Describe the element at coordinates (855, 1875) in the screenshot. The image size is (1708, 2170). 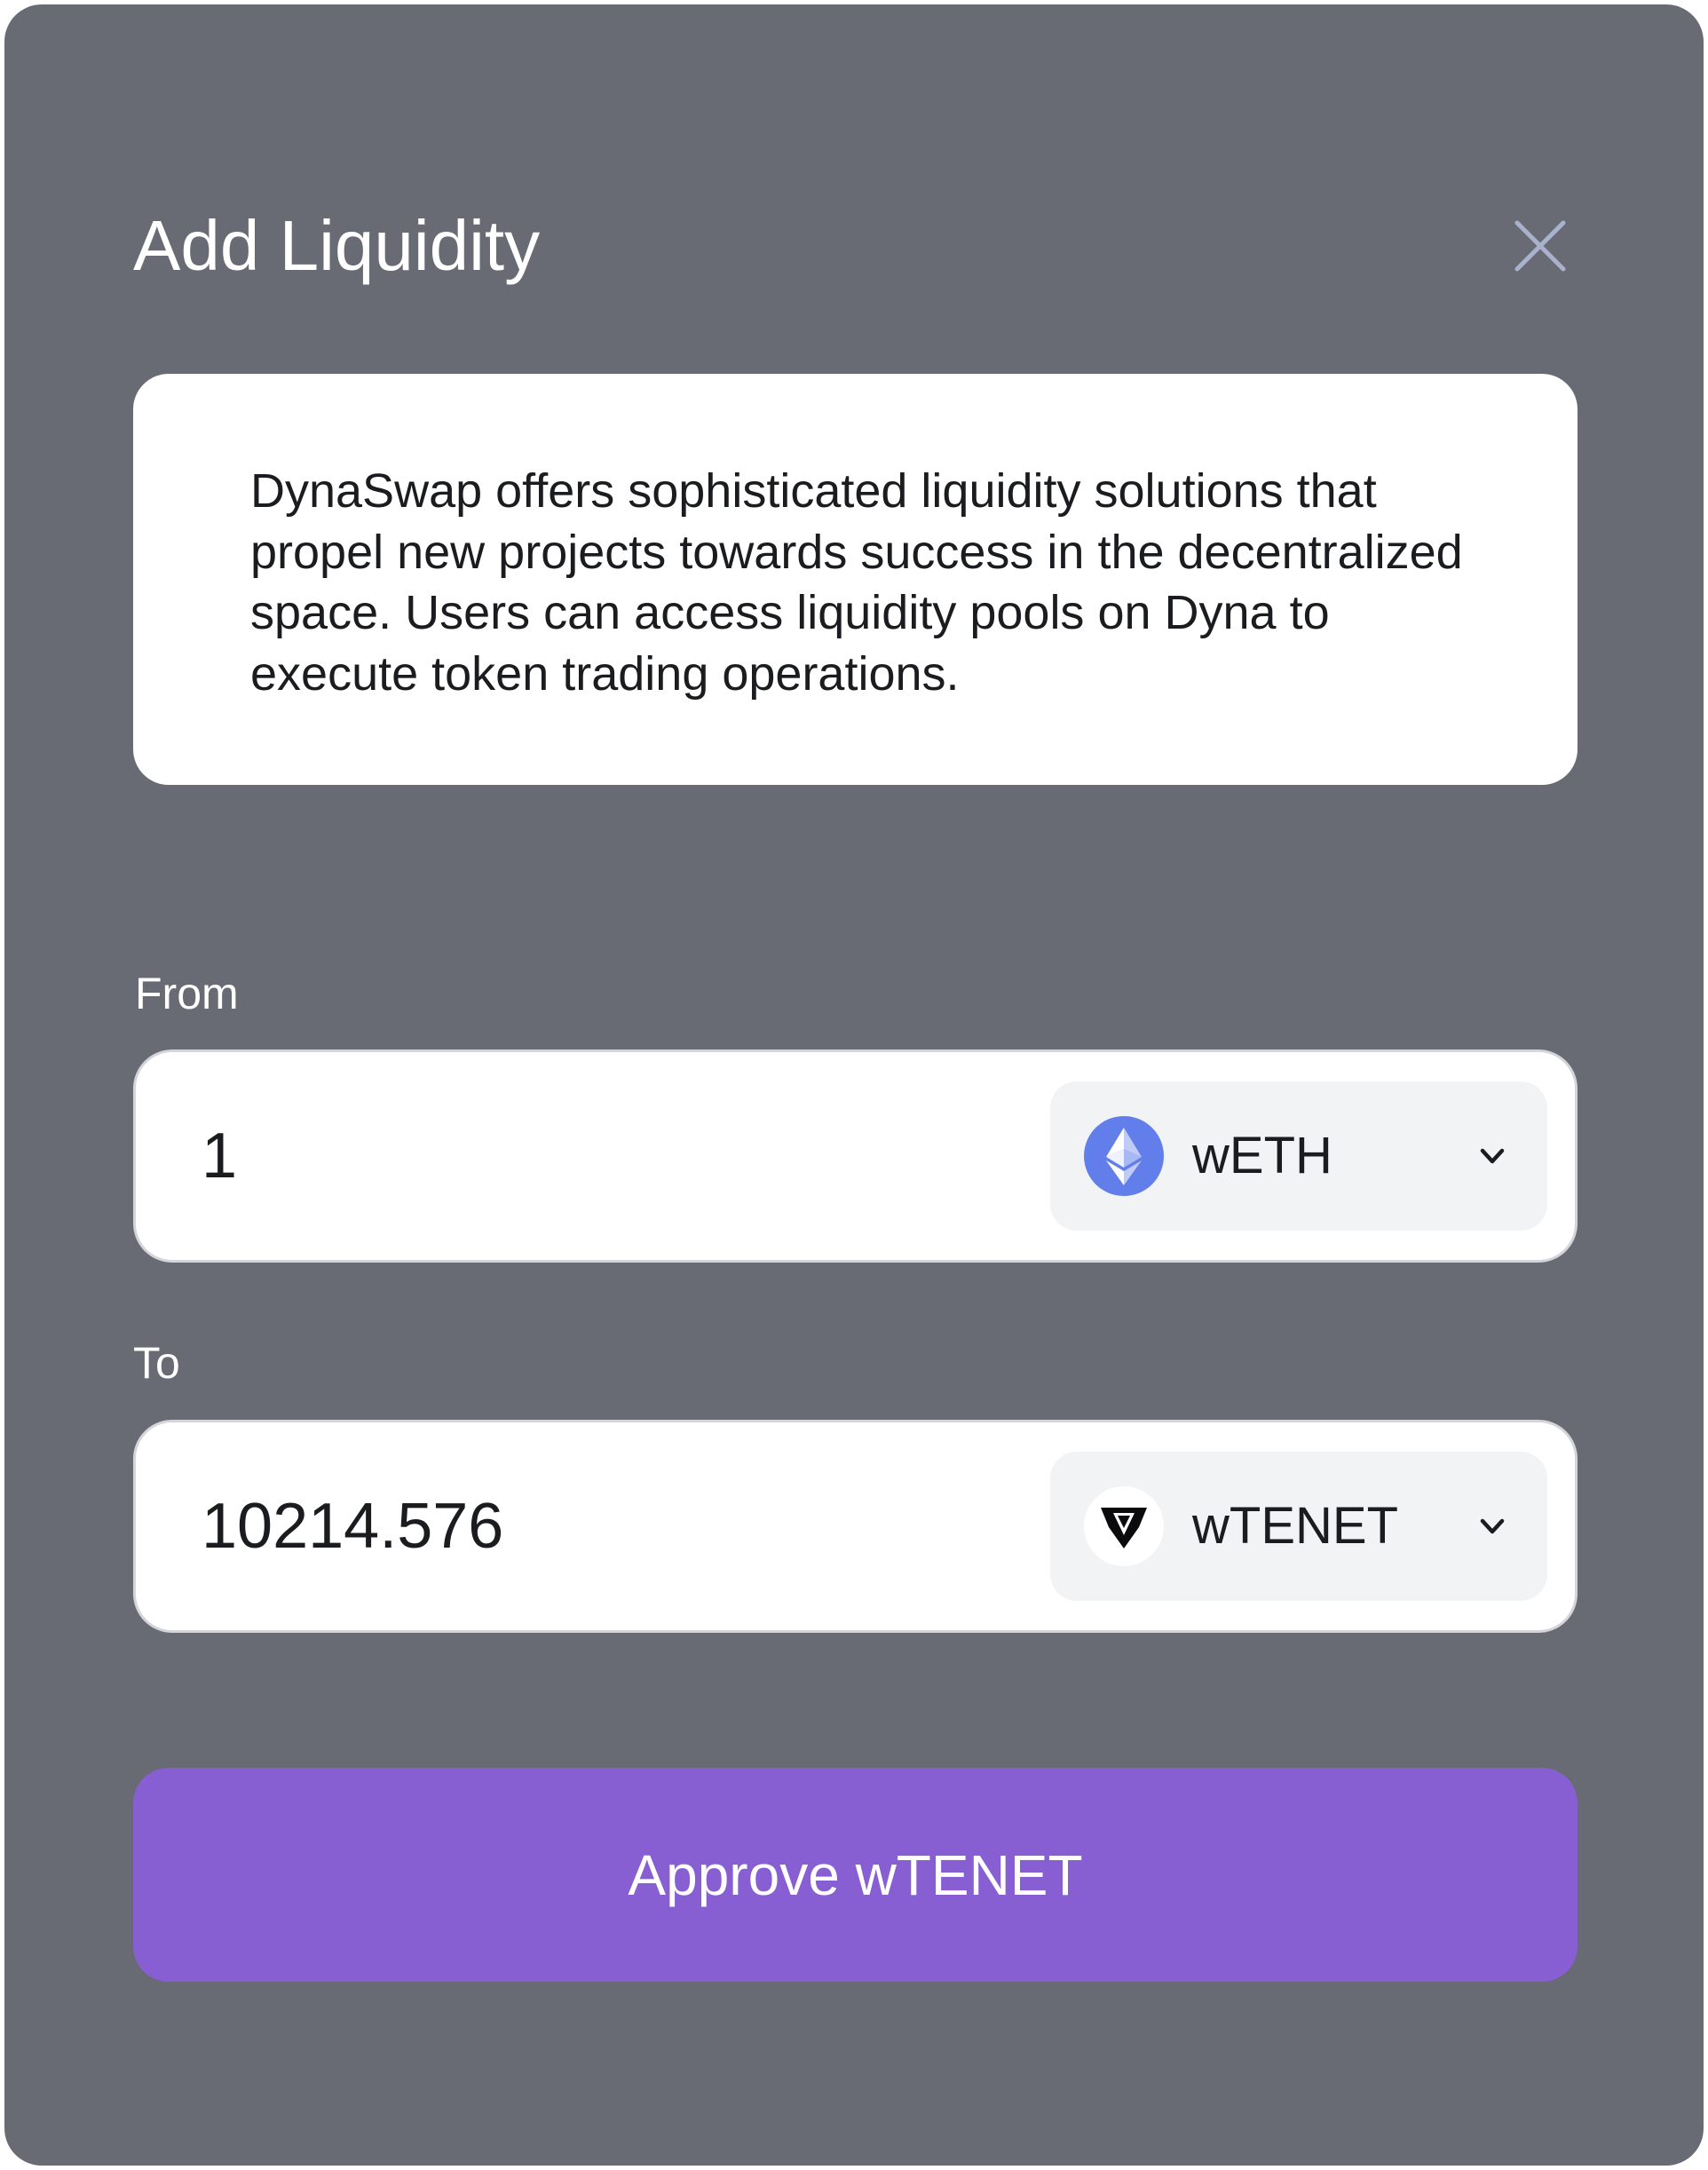
I see `approve-button: Approve wTENET` at that location.